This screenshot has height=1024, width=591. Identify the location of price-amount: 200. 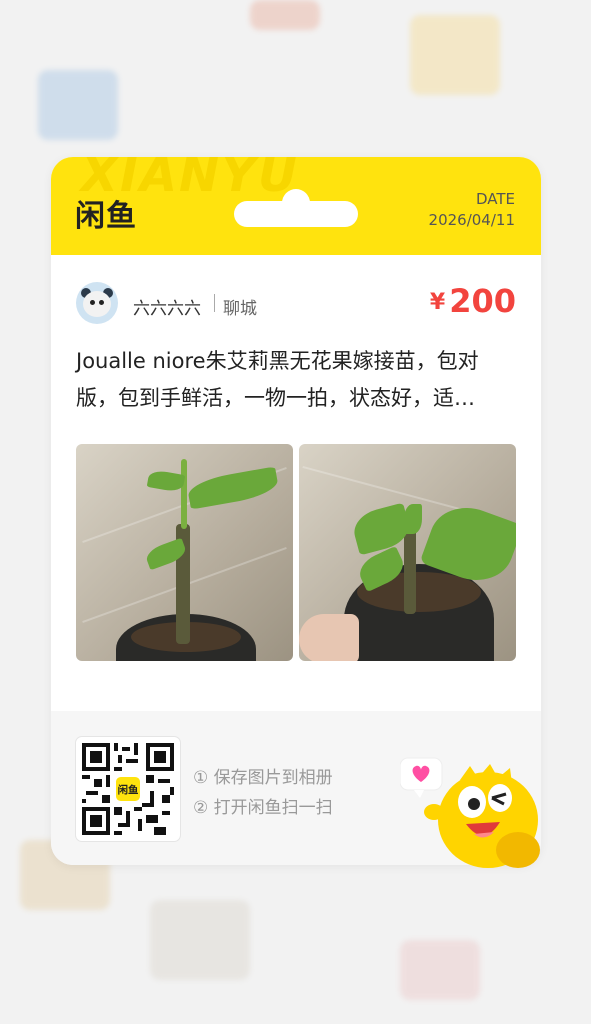
(482, 301).